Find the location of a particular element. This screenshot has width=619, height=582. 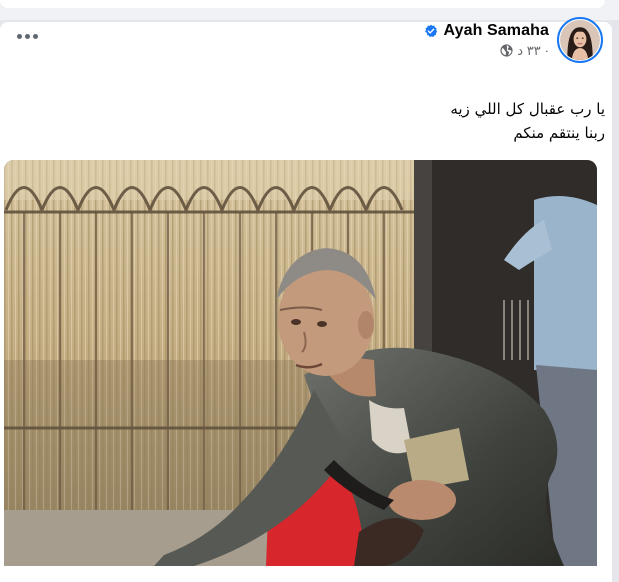

post-text-line-2: ربنا ينتقم منكم is located at coordinates (559, 133).